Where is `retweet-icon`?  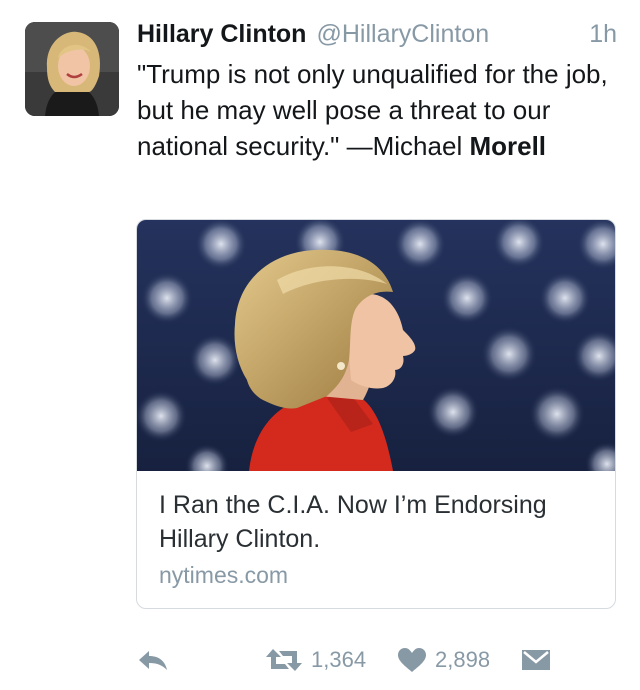
retweet-icon is located at coordinates (284, 660).